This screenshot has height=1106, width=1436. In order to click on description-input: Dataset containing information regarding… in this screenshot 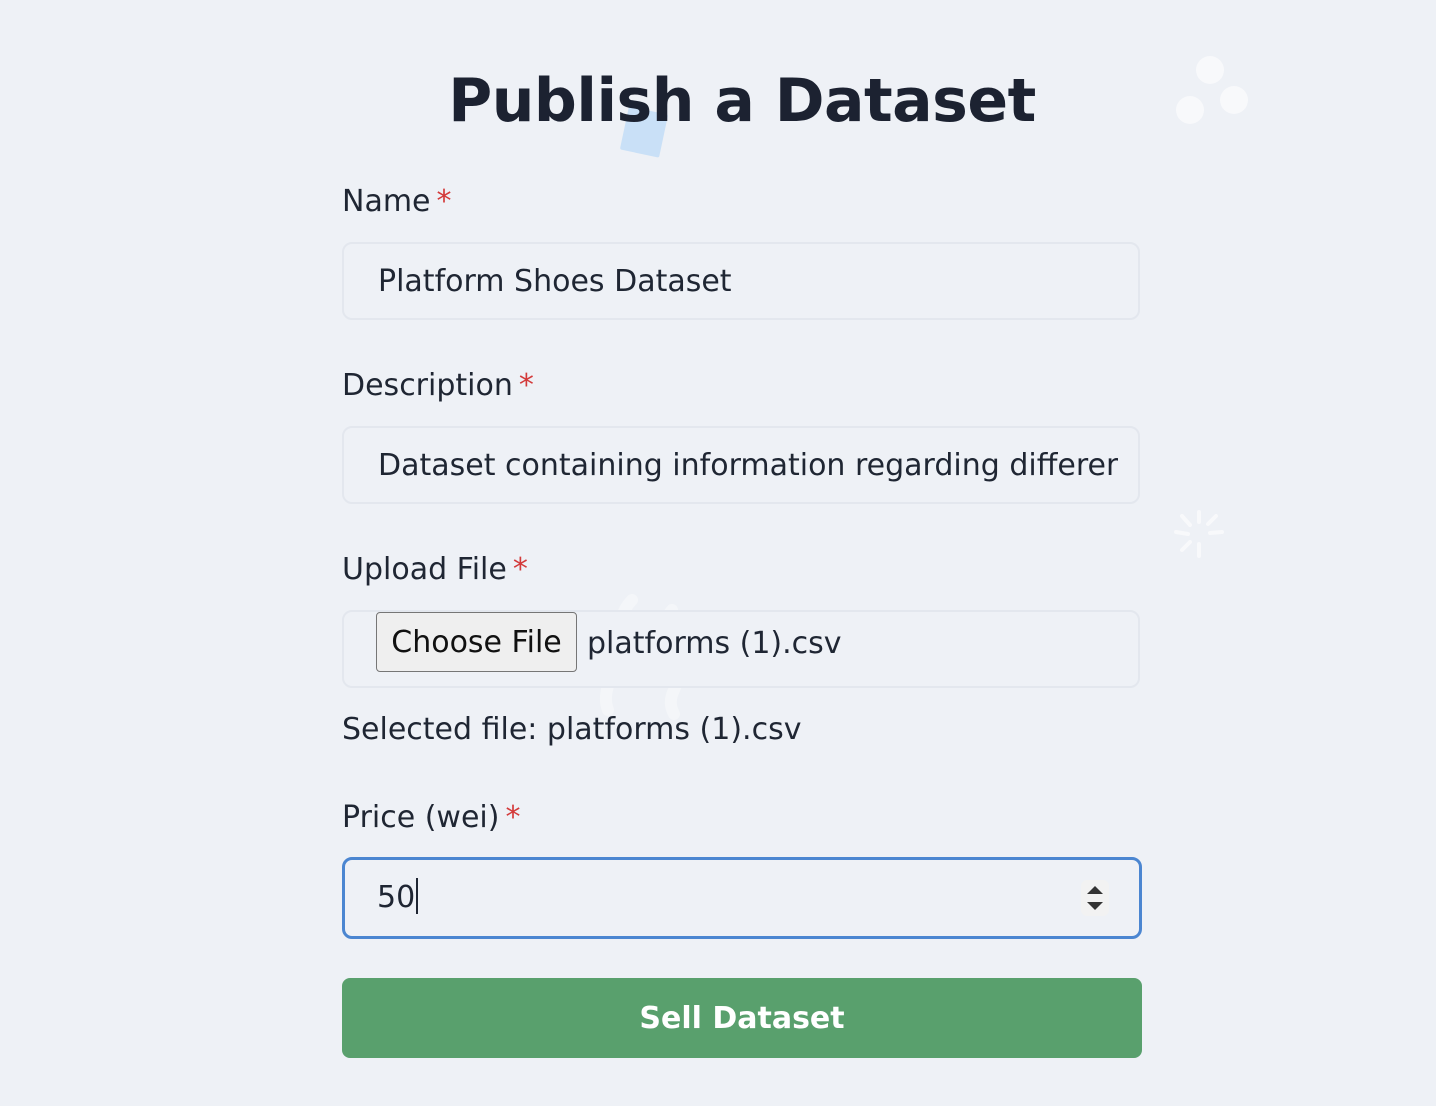, I will do `click(741, 465)`.